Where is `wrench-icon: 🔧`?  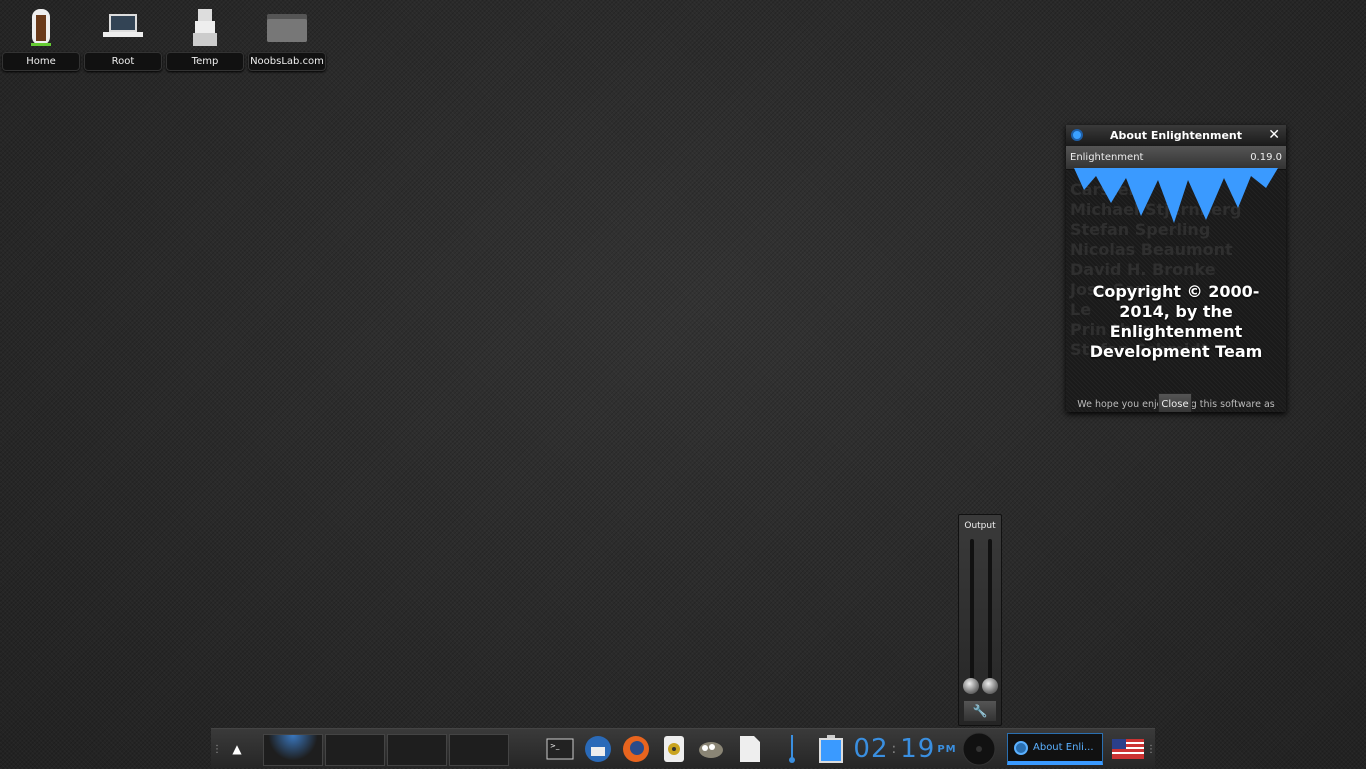 wrench-icon: 🔧 is located at coordinates (980, 711).